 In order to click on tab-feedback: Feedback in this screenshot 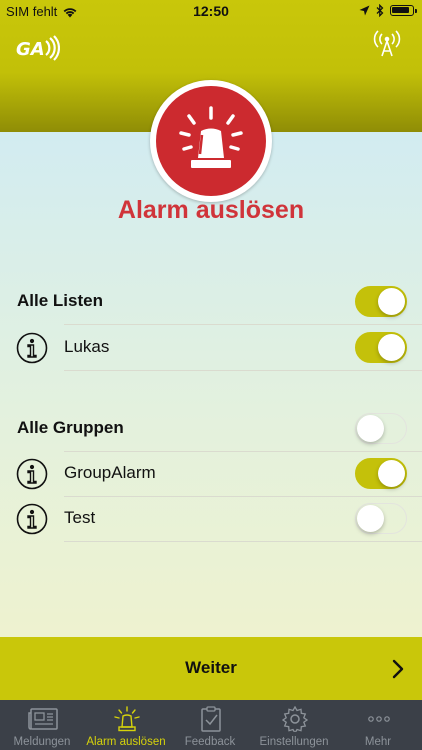, I will do `click(210, 725)`.